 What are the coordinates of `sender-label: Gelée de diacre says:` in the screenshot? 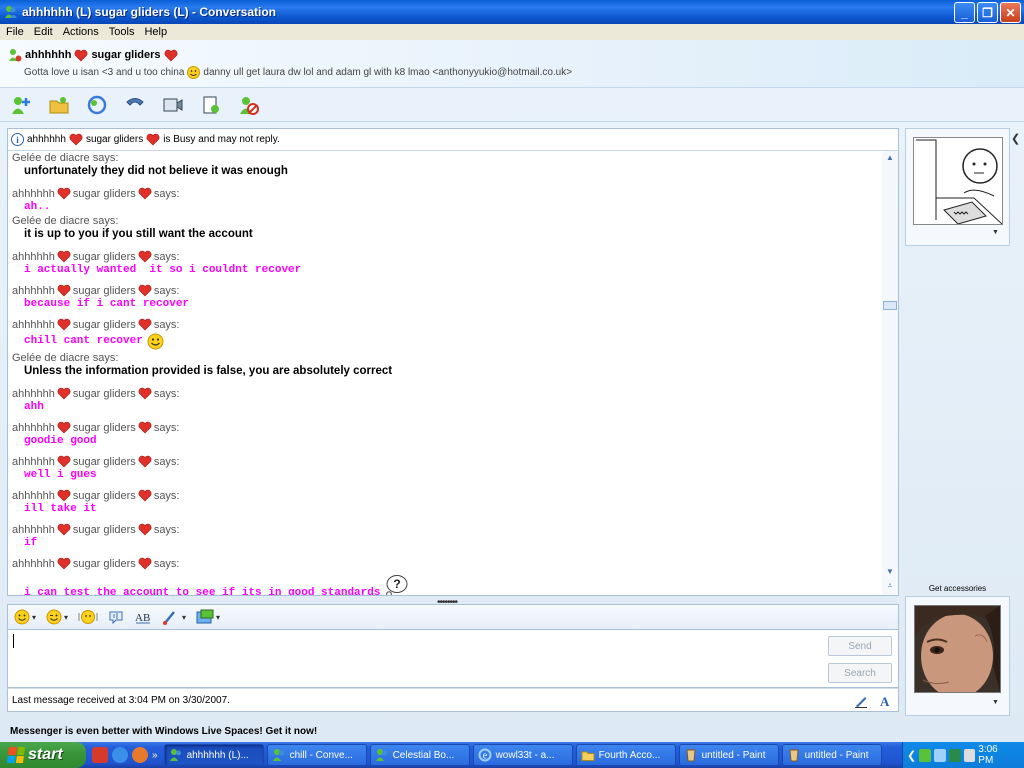 It's located at (445, 157).